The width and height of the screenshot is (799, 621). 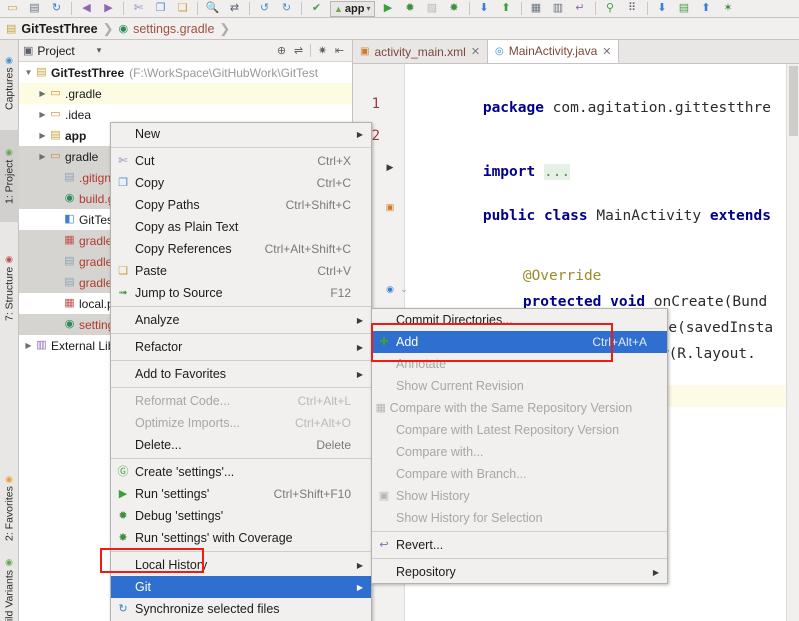 What do you see at coordinates (9, 176) in the screenshot?
I see `tool-tab-1-project: 1: Project ◉` at bounding box center [9, 176].